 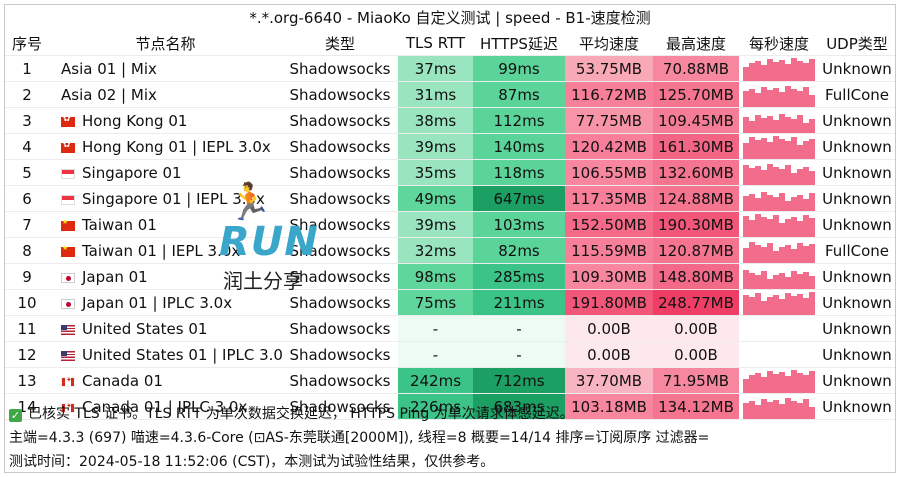 What do you see at coordinates (519, 43) in the screenshot?
I see `col-header-https: HTTPS延迟` at bounding box center [519, 43].